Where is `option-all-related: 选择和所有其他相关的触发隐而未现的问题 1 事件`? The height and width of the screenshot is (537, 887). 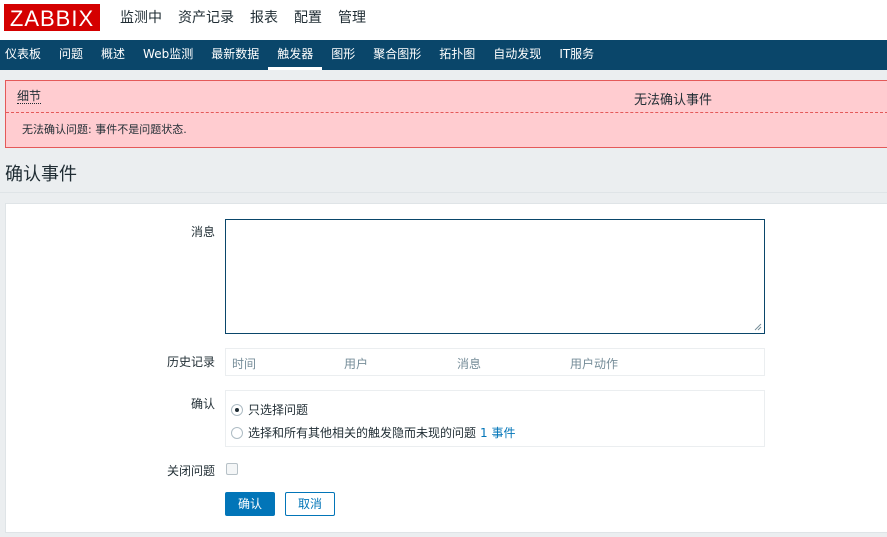 option-all-related: 选择和所有其他相关的触发隐而未现的问题 1 事件 is located at coordinates (373, 432).